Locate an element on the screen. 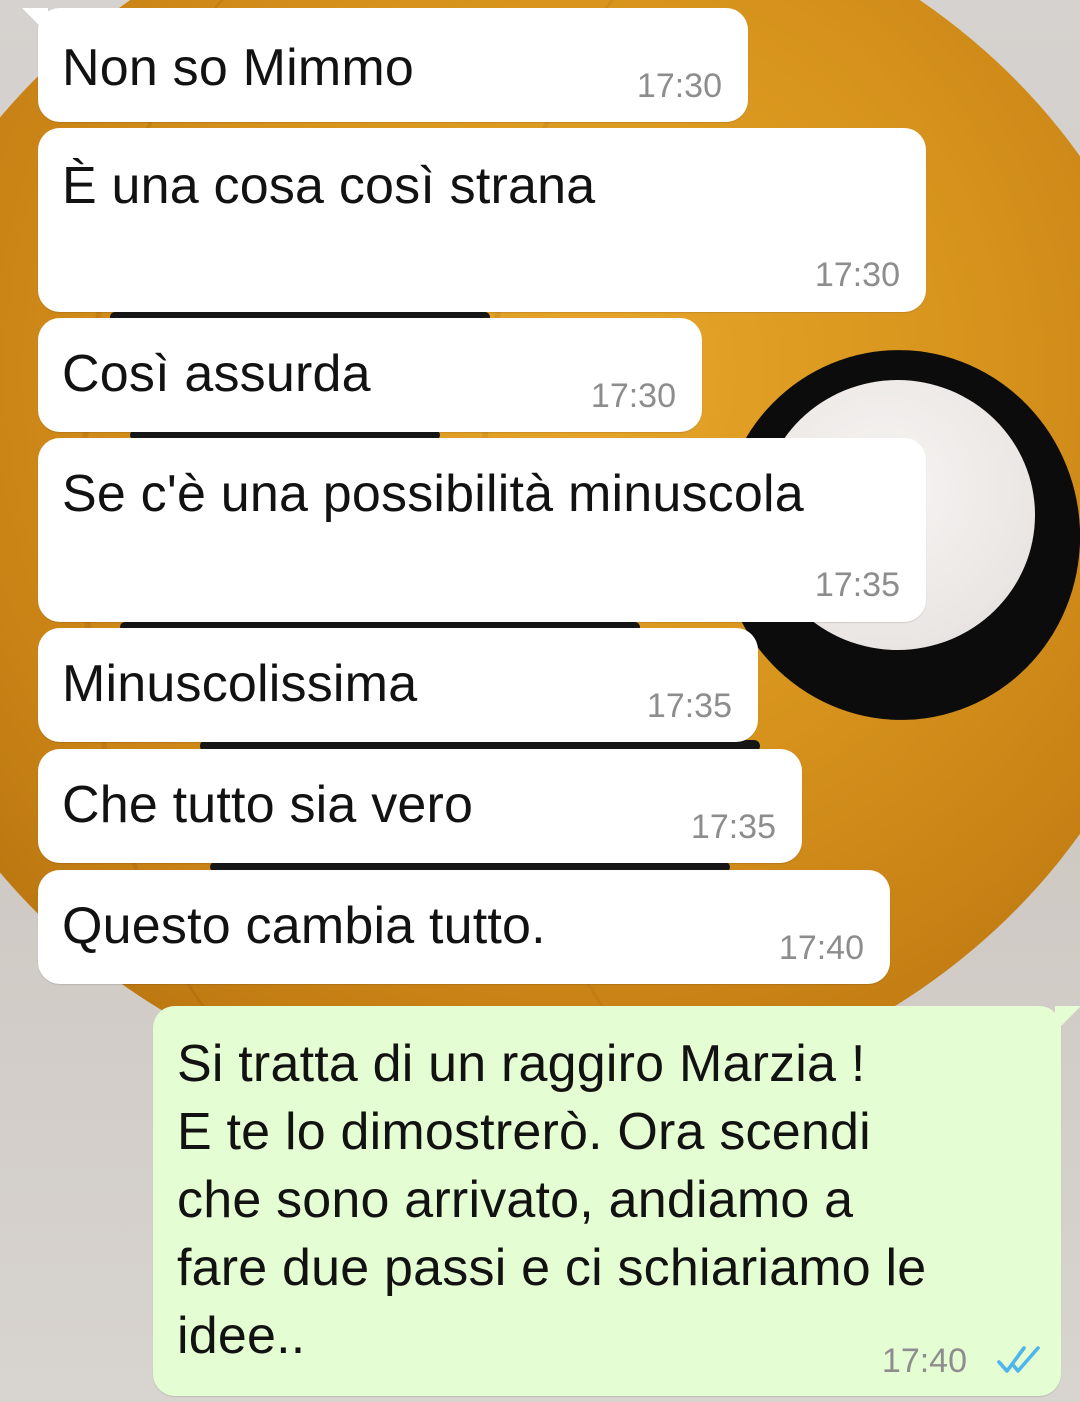 The width and height of the screenshot is (1080, 1402). message-bubble-incoming: È una cosa così strana 17:30 is located at coordinates (482, 220).